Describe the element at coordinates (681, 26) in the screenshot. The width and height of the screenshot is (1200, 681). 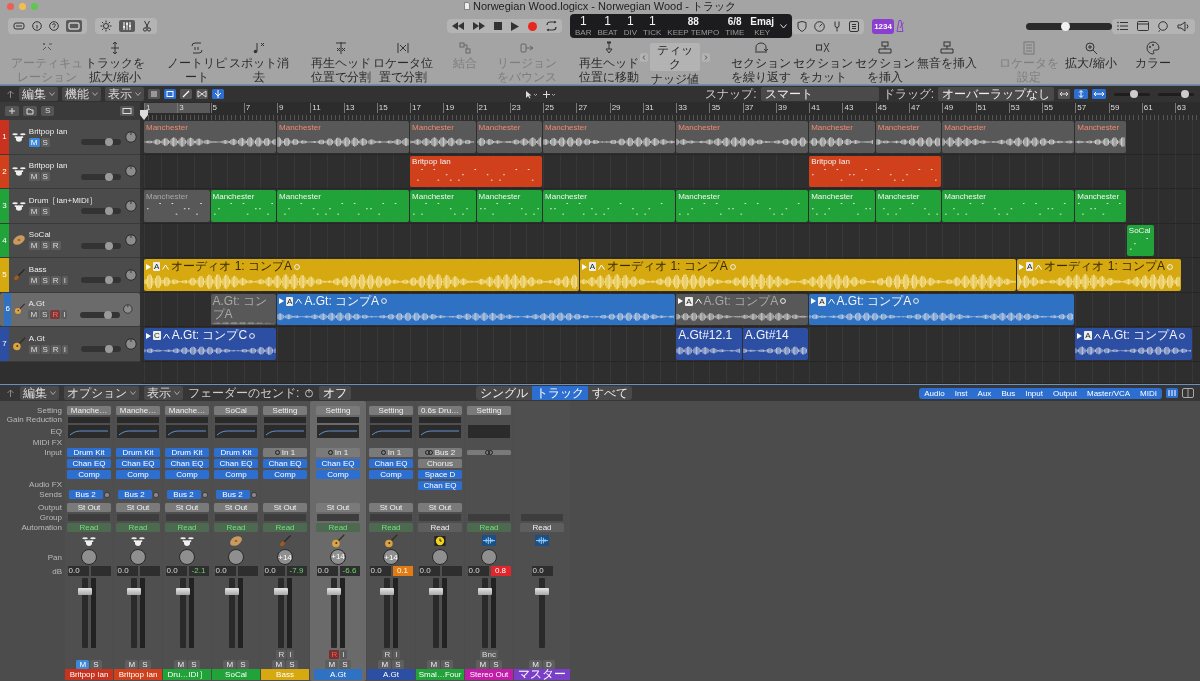
I see `lcd-display: 1 BAR 1 BEAT 1 DIV 1 TICK 88 KEEP TEMPO 6/8 TIME Emaj KEY` at that location.